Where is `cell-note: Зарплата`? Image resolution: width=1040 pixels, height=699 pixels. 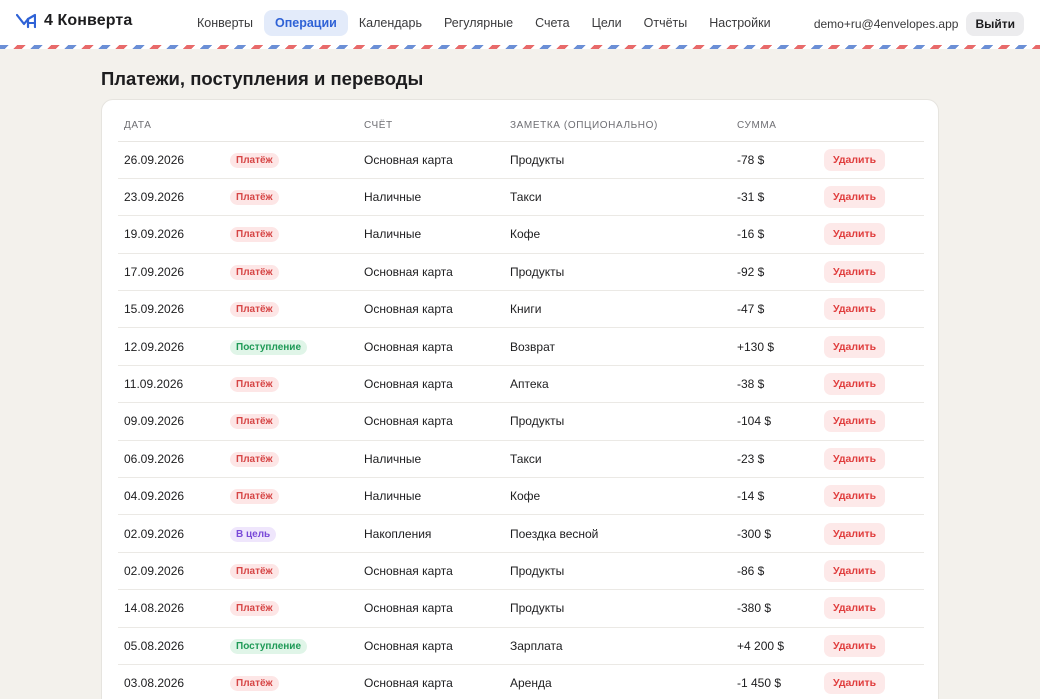
cell-note: Зарплата is located at coordinates (617, 646).